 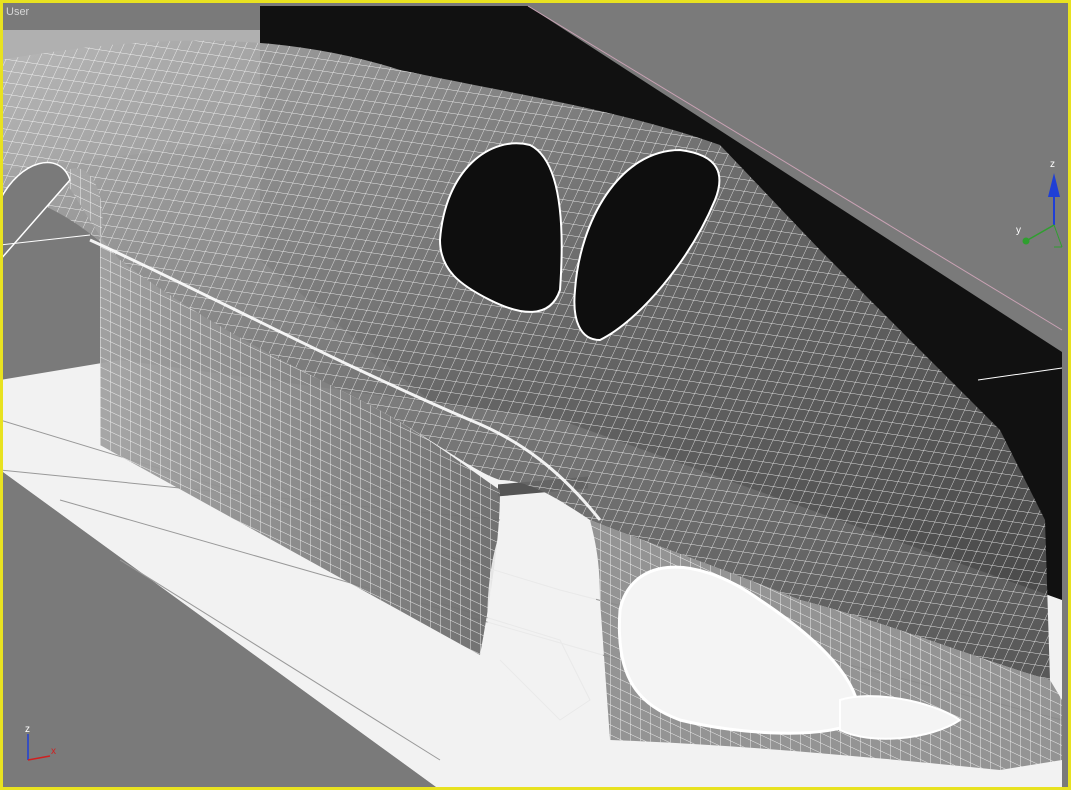 What do you see at coordinates (1052, 164) in the screenshot?
I see `z-axis-label: z` at bounding box center [1052, 164].